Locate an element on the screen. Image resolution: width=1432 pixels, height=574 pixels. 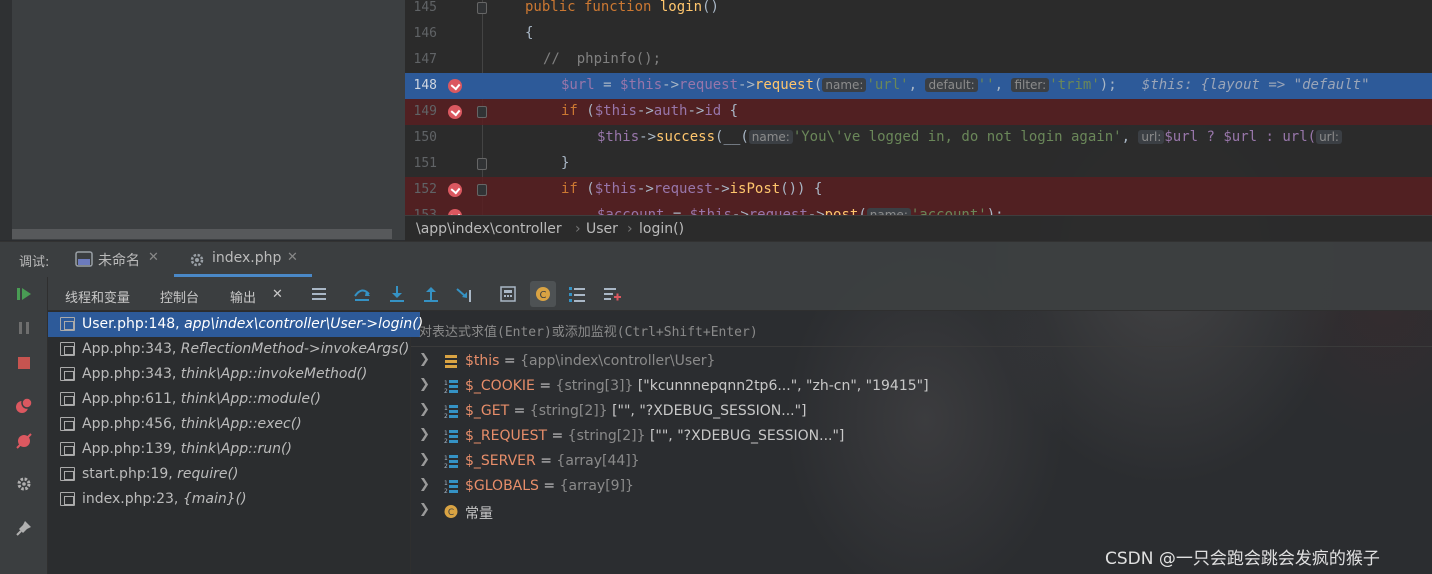
line-number: 148 is located at coordinates (425, 85).